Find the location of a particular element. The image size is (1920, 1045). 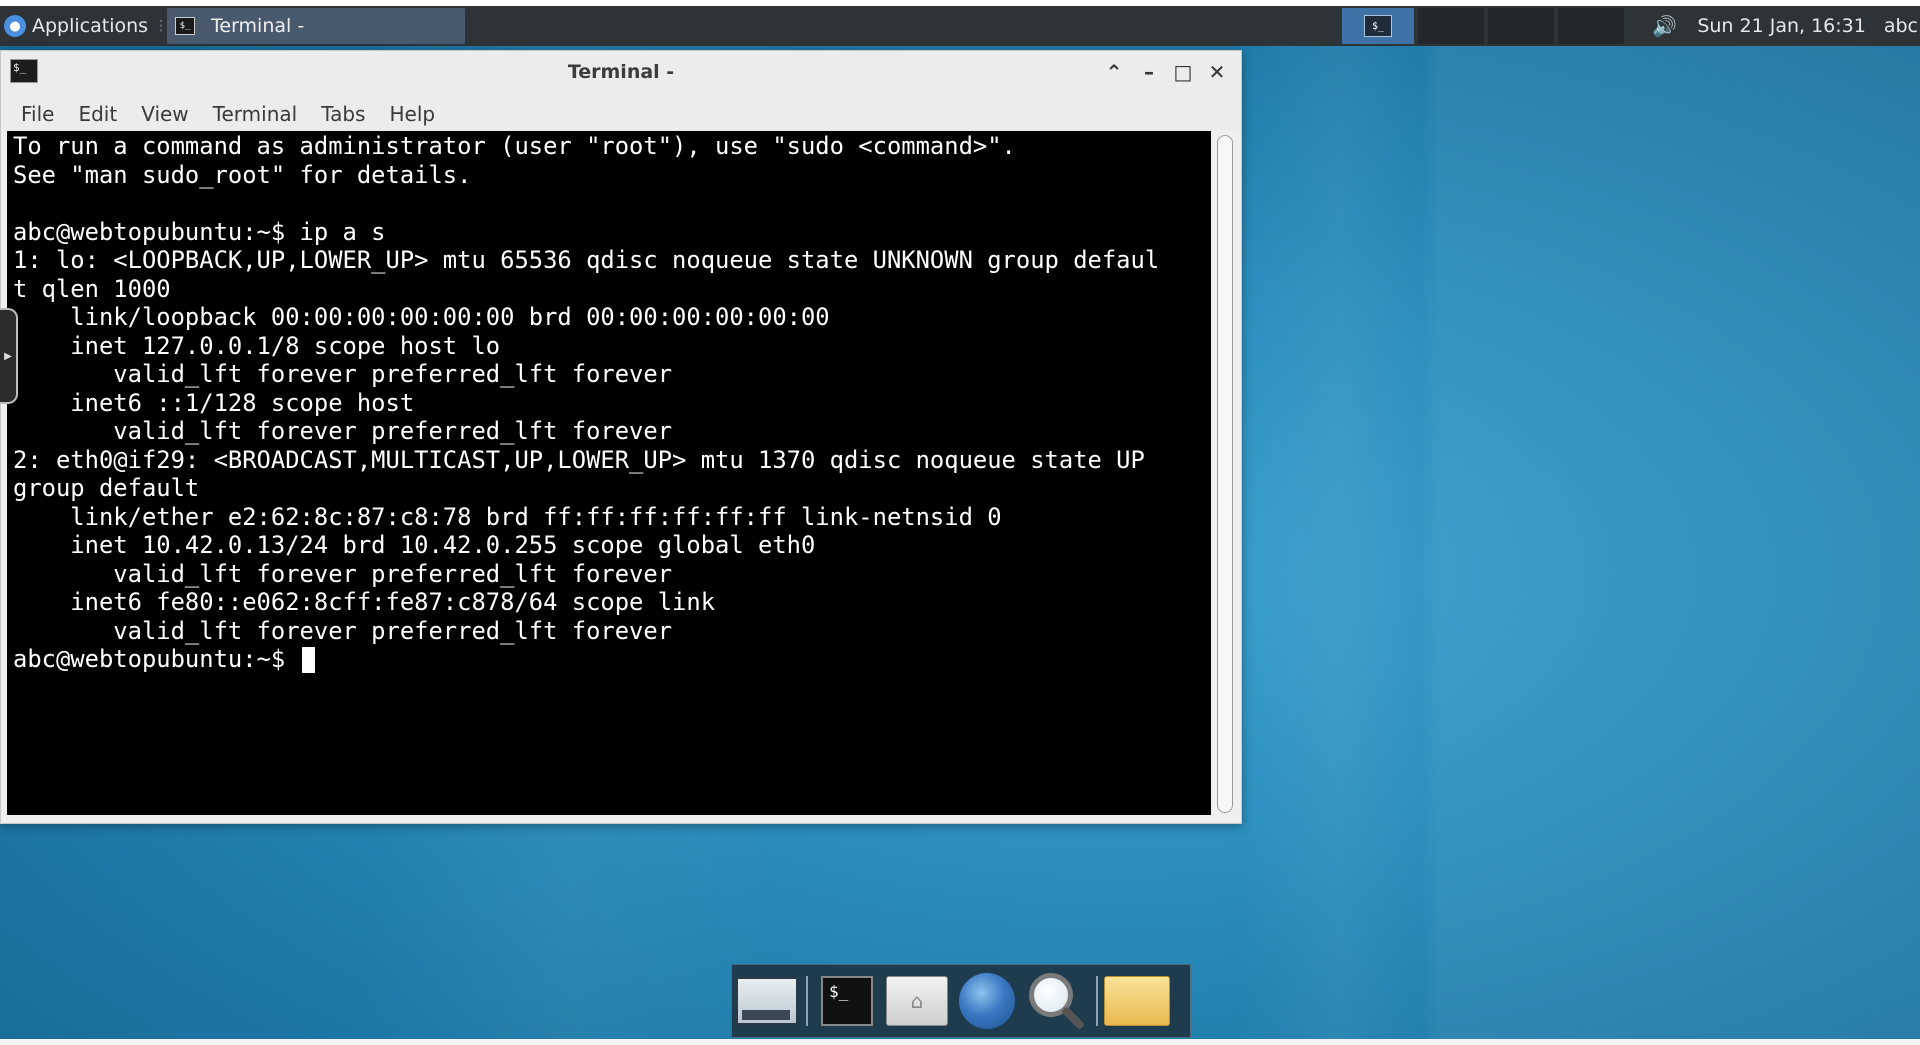

menu-file: File is located at coordinates (37, 114).